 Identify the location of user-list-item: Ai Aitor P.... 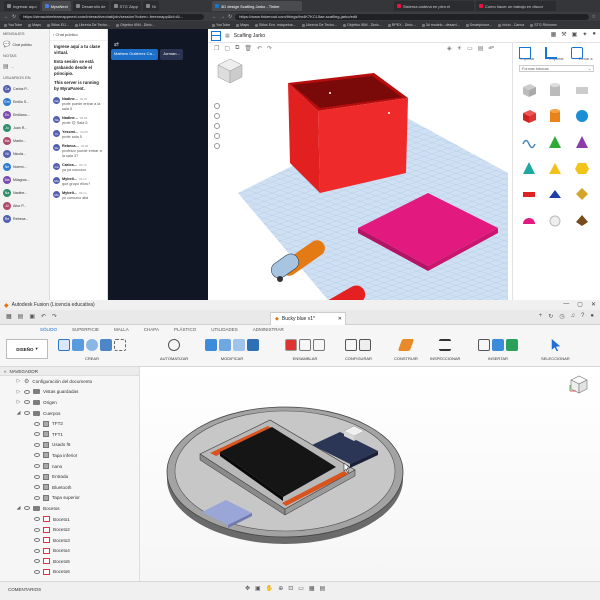
(24, 205).